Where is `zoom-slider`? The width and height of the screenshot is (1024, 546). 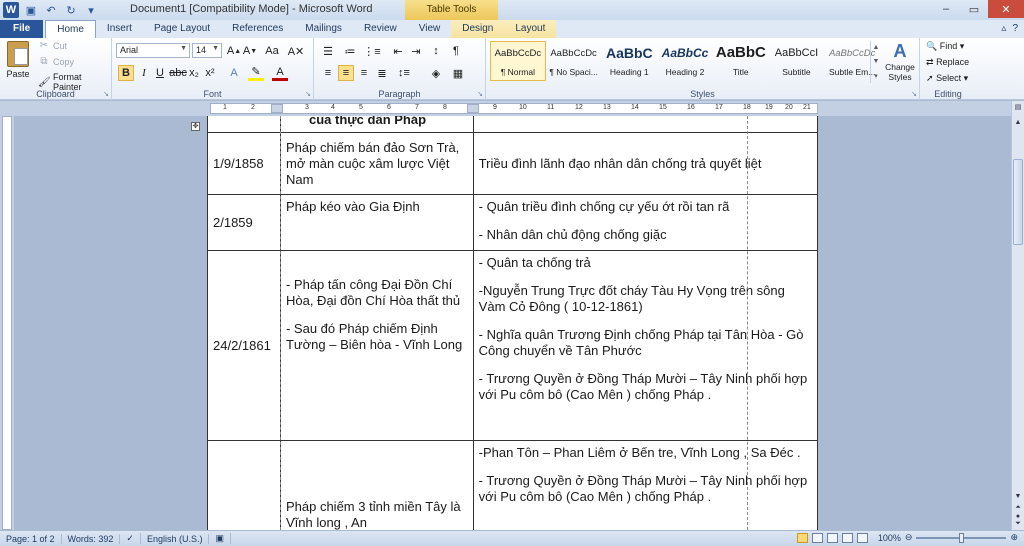 zoom-slider is located at coordinates (961, 537).